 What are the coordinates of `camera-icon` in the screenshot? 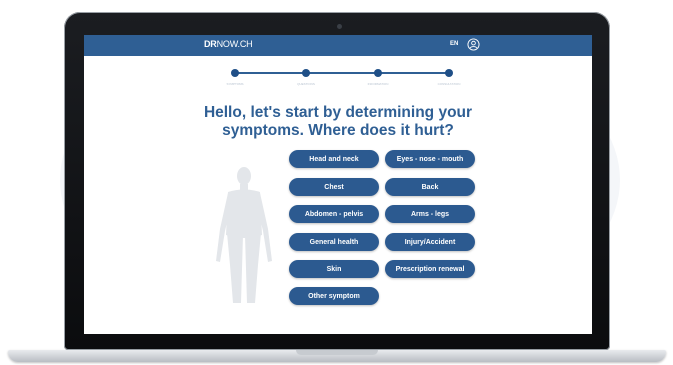 It's located at (339, 26).